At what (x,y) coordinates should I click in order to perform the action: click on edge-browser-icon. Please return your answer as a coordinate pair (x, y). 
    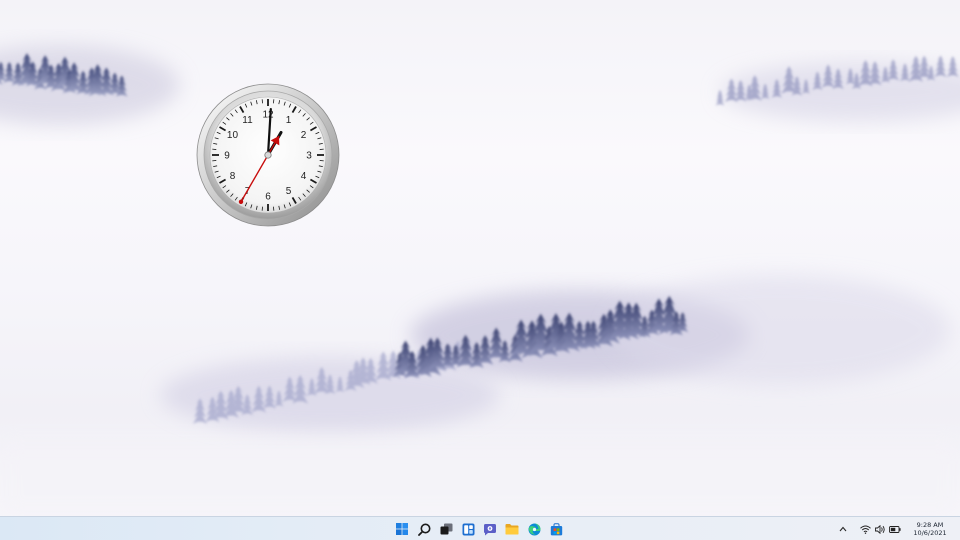
    Looking at the image, I should click on (534, 529).